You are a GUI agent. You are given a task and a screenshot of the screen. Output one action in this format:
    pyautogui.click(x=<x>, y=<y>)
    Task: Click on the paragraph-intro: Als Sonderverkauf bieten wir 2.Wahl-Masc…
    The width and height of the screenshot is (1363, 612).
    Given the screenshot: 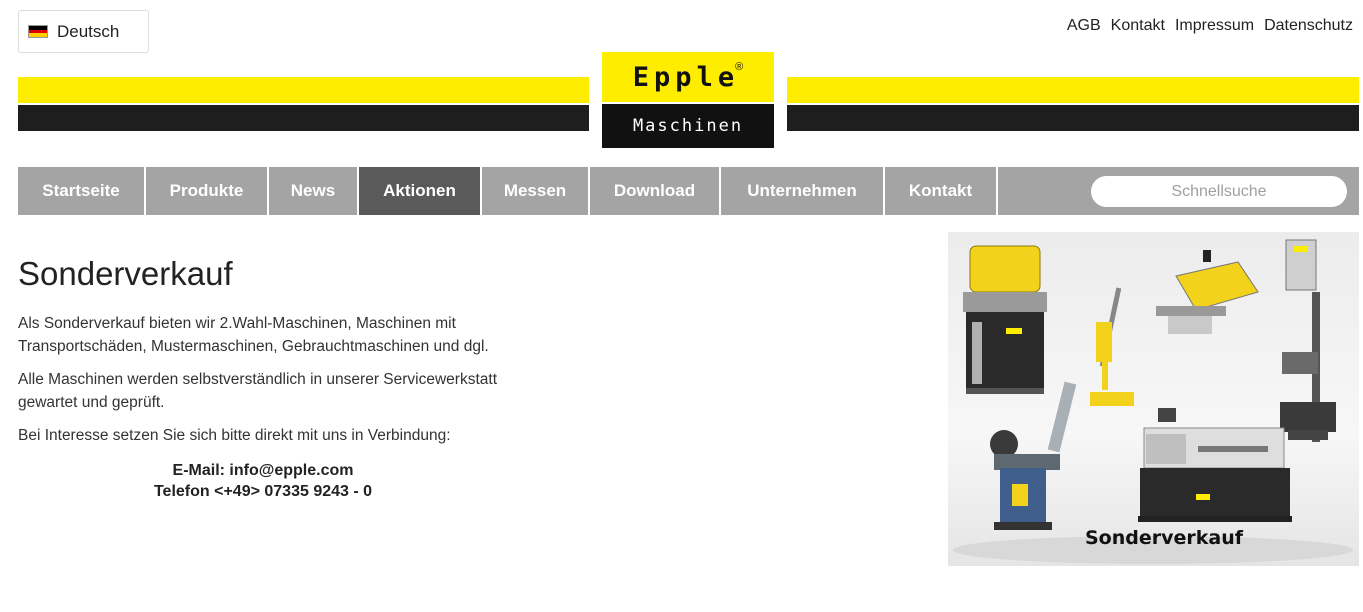 What is the action you would take?
    pyautogui.click(x=253, y=335)
    